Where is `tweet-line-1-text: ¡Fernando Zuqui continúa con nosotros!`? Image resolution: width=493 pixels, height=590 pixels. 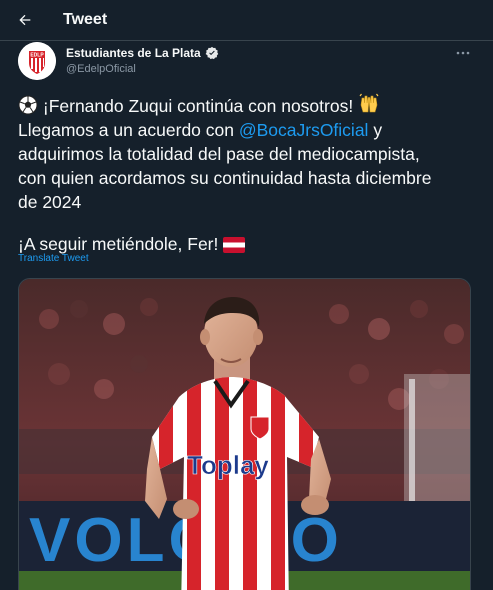
tweet-line-1-text: ¡Fernando Zuqui continúa con nosotros! is located at coordinates (198, 106).